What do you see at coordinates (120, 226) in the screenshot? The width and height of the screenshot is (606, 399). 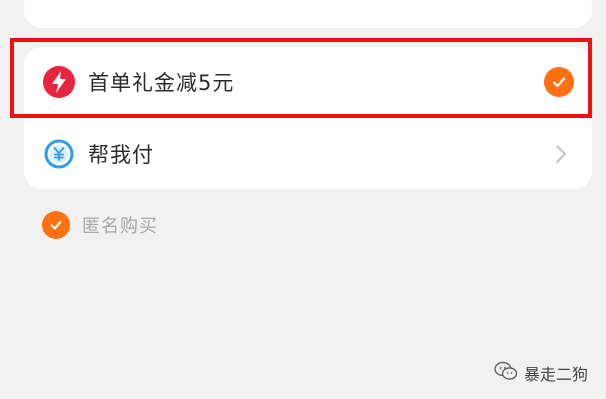 I see `anonymous-purchase-label: 匿名购买` at bounding box center [120, 226].